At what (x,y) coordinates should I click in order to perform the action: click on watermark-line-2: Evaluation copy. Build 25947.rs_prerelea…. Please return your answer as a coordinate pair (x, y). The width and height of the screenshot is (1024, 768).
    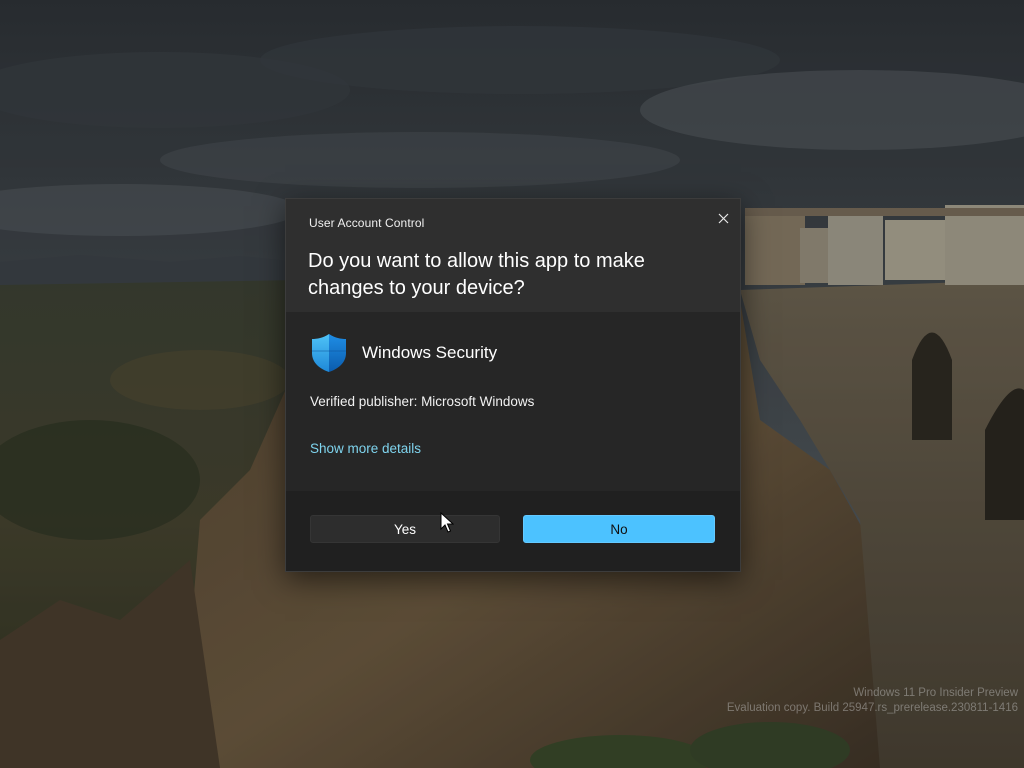
    Looking at the image, I should click on (872, 708).